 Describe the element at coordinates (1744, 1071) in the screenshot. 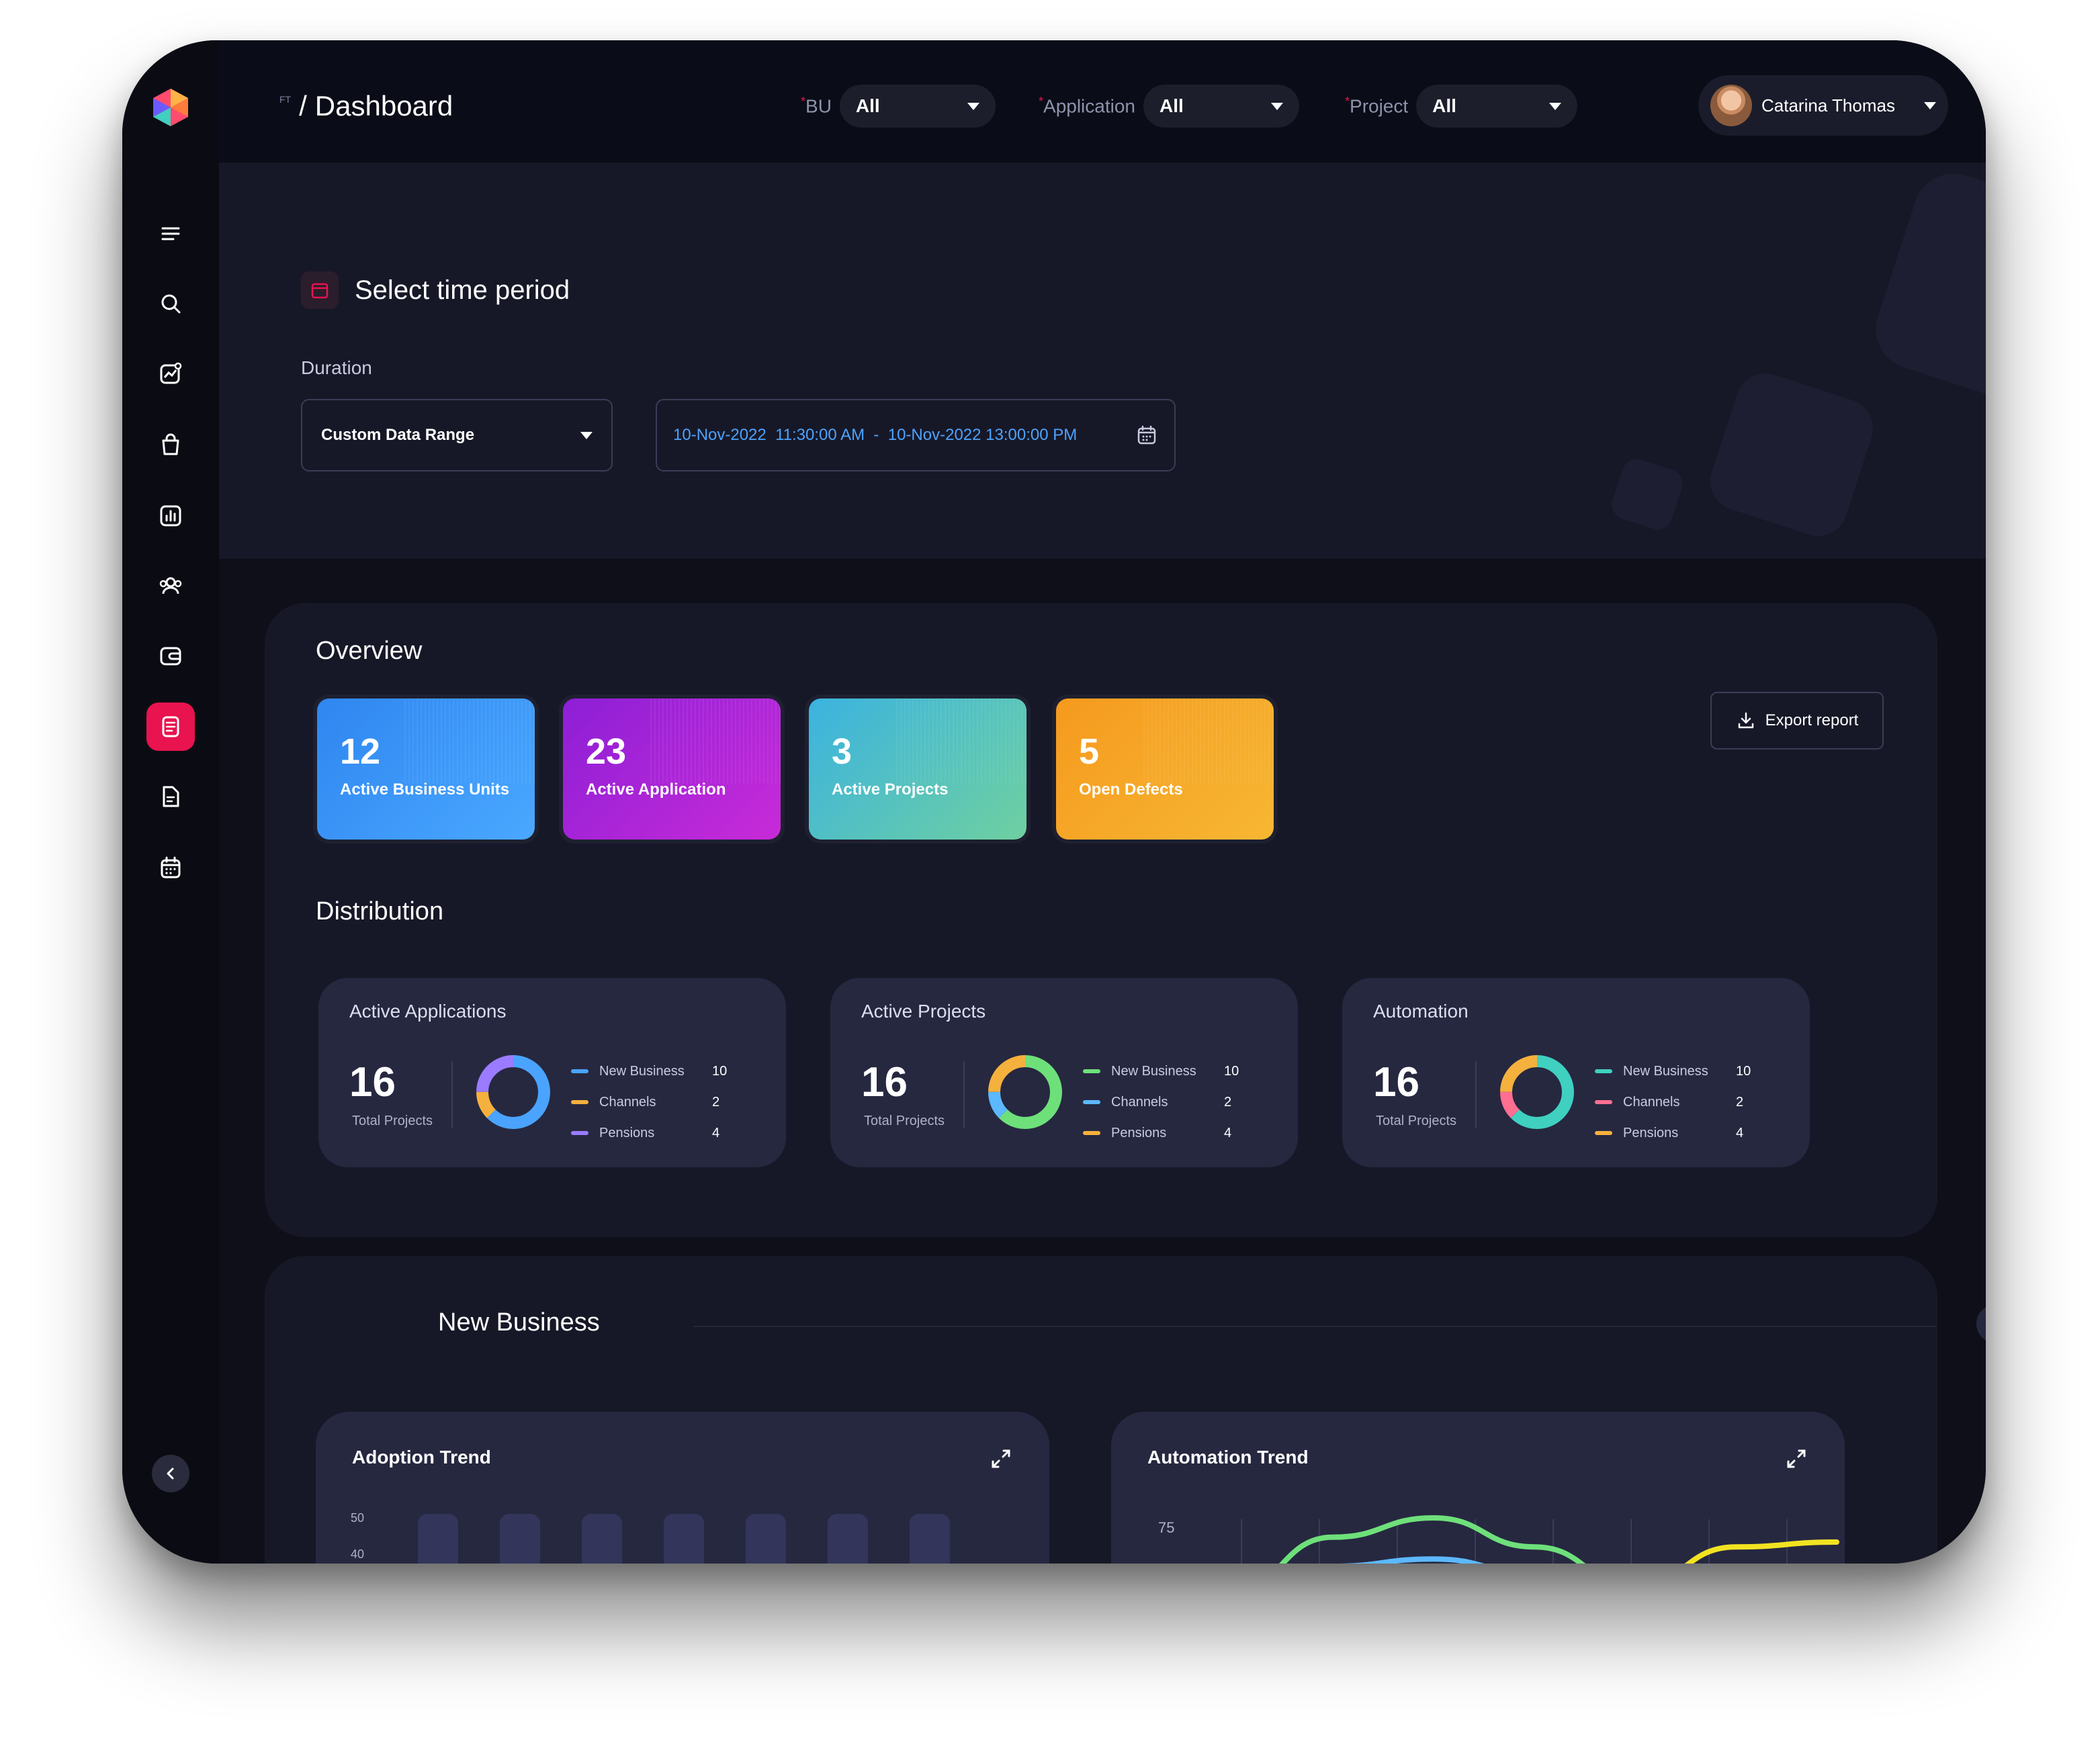

I see `legend-value: 10` at that location.